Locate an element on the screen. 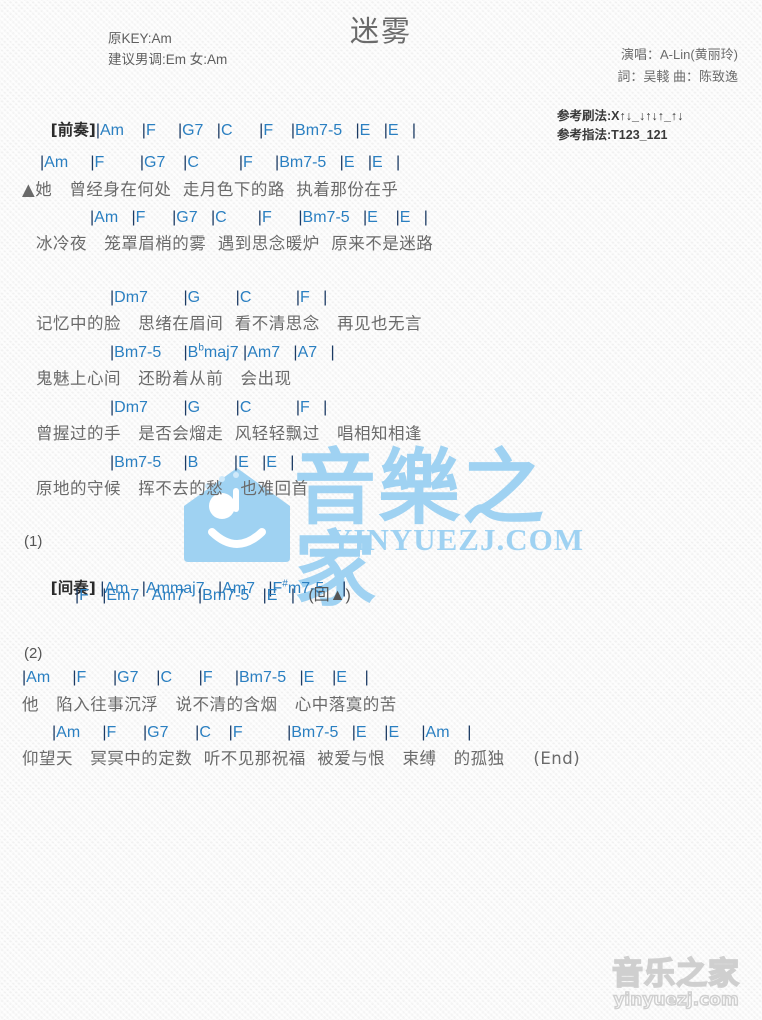  writer-composer-credit: 詞：吴輚 曲：陈致逸 is located at coordinates (677, 76).